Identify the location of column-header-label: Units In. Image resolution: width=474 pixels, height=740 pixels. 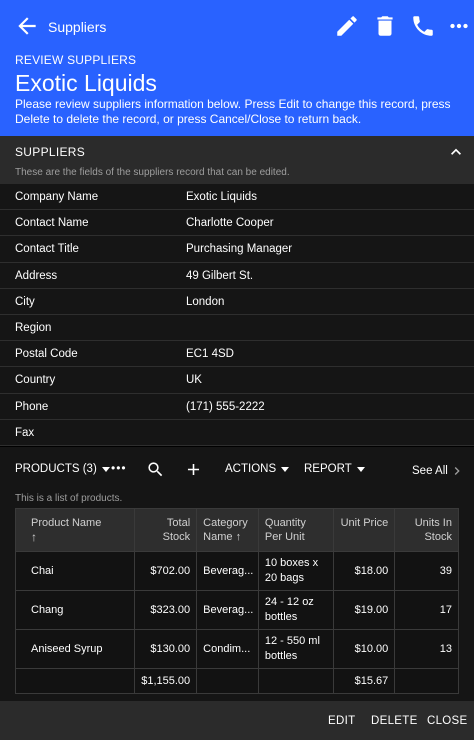
(433, 523).